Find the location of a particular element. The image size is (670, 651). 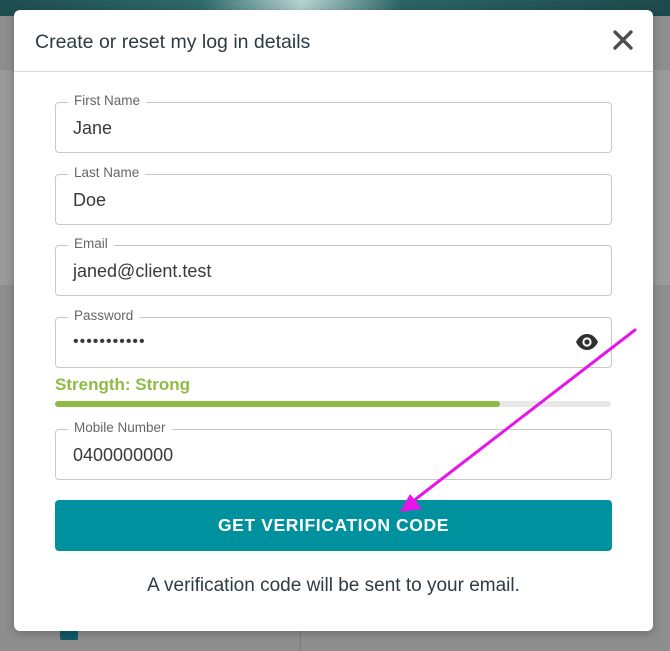

password-strength-bar is located at coordinates (333, 404).